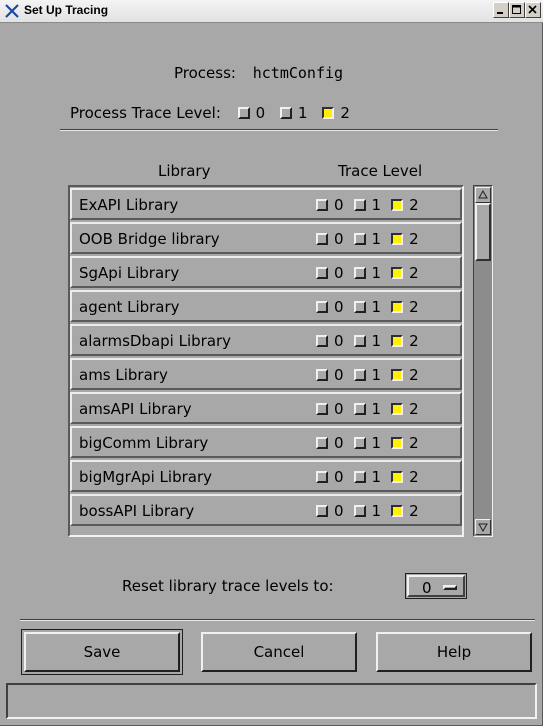  Describe the element at coordinates (266, 306) in the screenshot. I see `library-row: agent Library 0 1 2` at that location.